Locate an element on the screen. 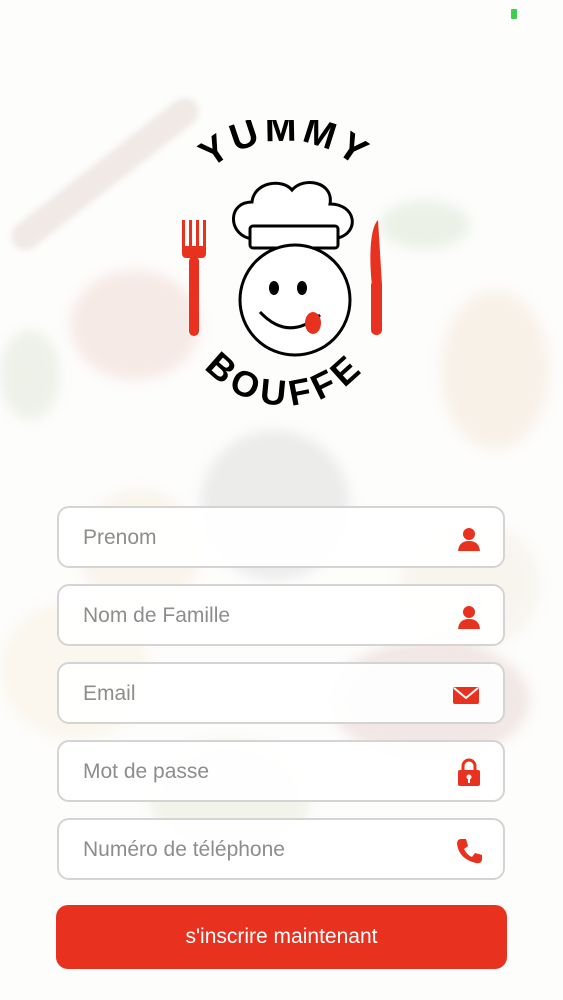 The width and height of the screenshot is (563, 1000). first-name-input is located at coordinates (263, 538).